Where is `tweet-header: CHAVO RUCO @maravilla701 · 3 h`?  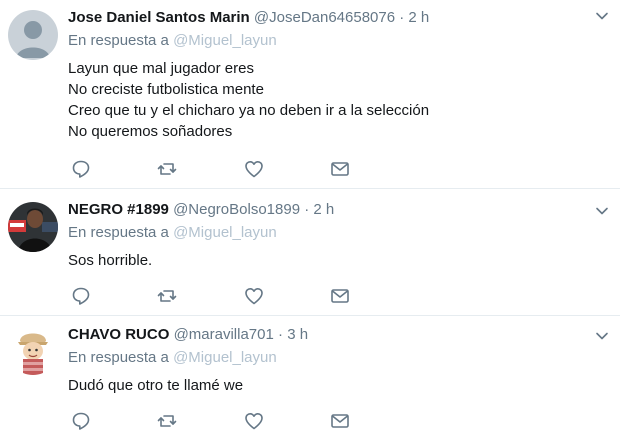
tweet-header: CHAVO RUCO @maravilla701 · 3 h is located at coordinates (329, 335).